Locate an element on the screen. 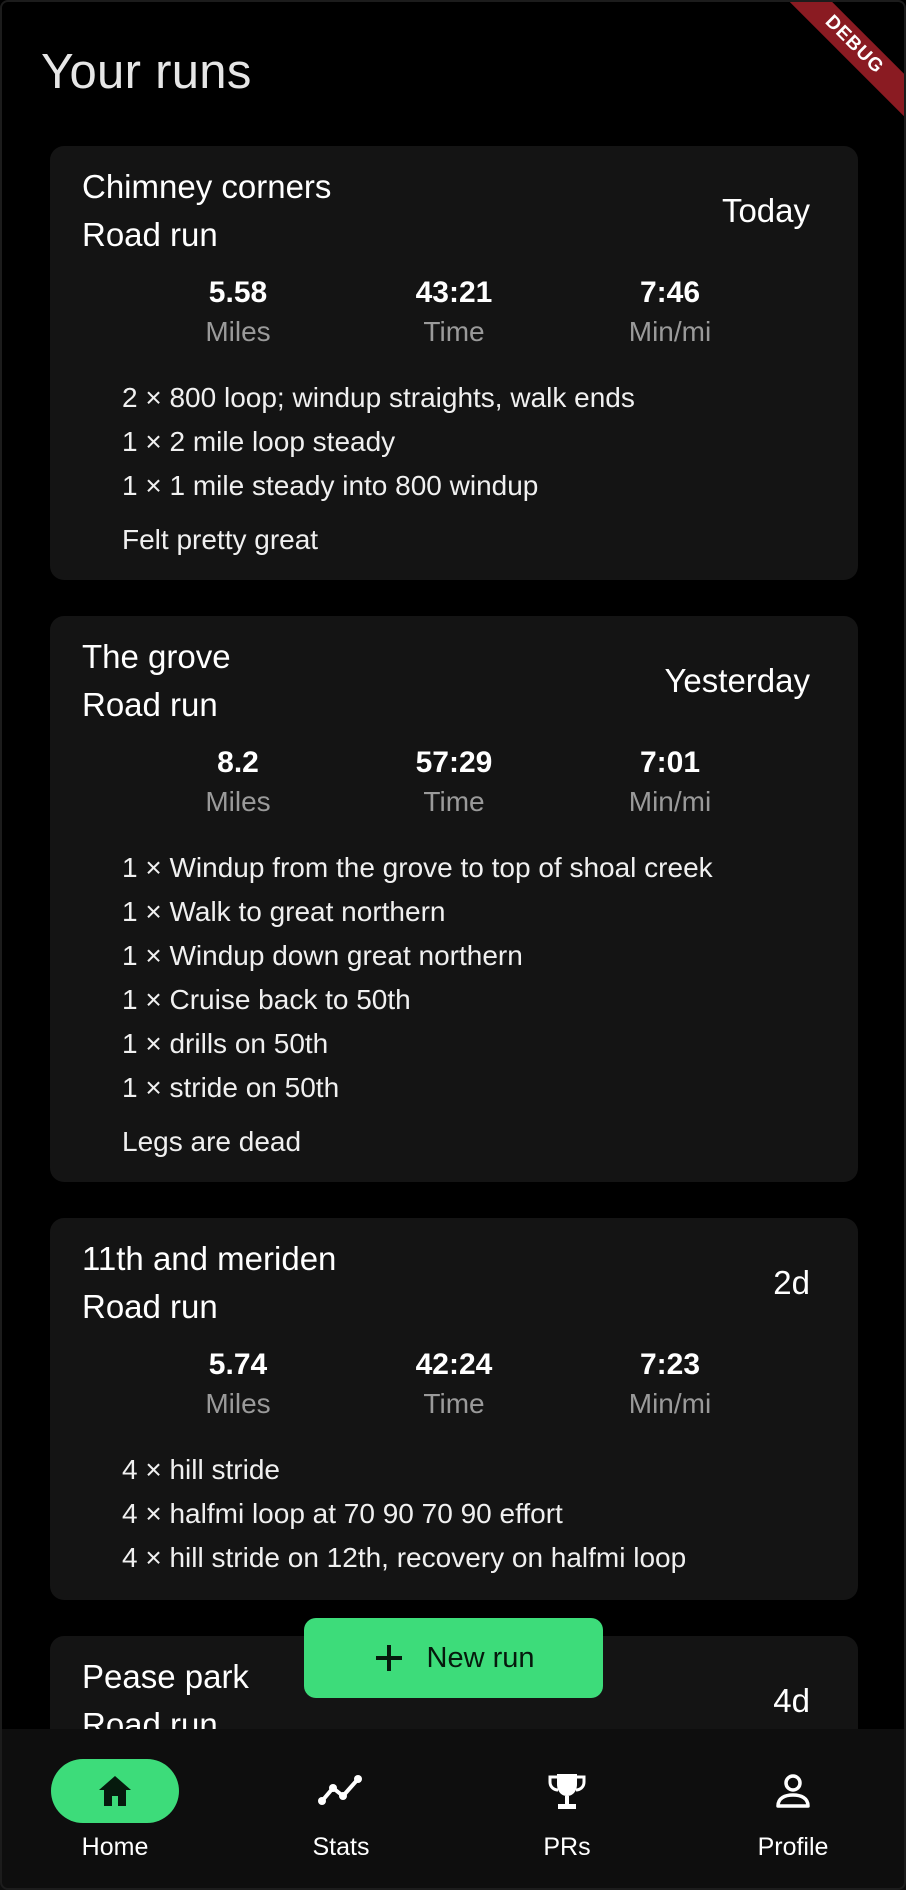 The image size is (906, 1890). segment-item: 1 × drills on 50th is located at coordinates (225, 1043).